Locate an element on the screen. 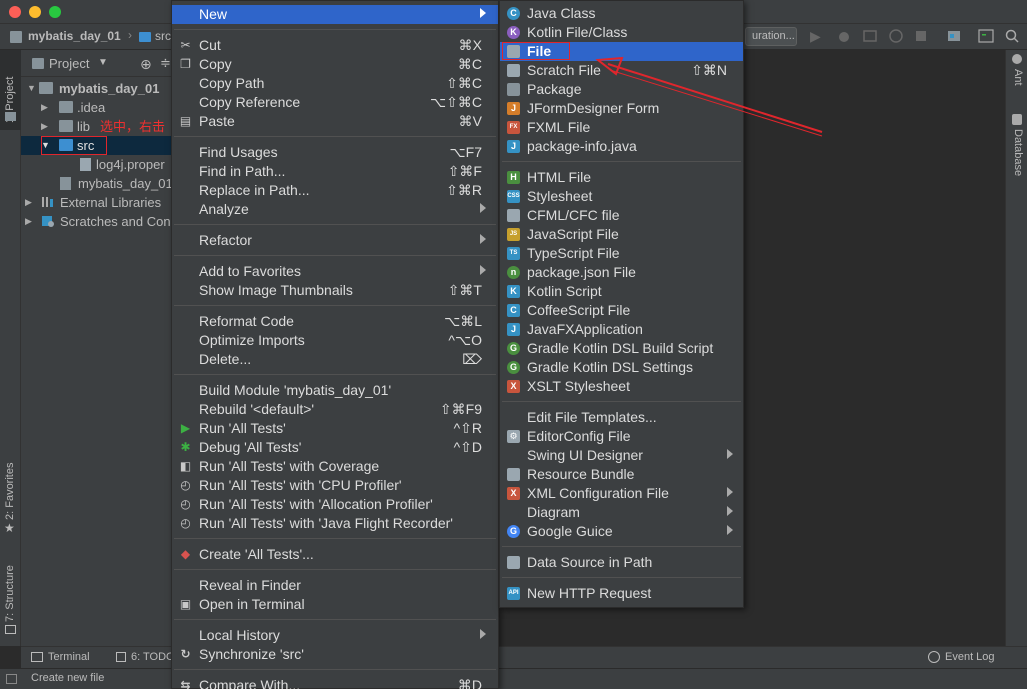  profiler-icon is located at coordinates (896, 36).